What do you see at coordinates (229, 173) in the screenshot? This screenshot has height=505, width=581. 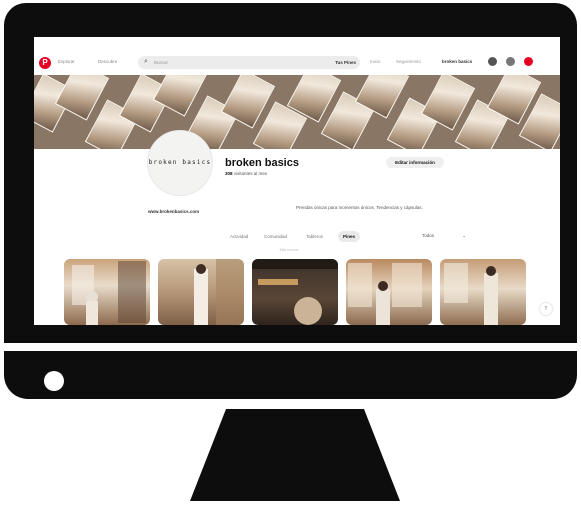 I see `followers-count: 308` at bounding box center [229, 173].